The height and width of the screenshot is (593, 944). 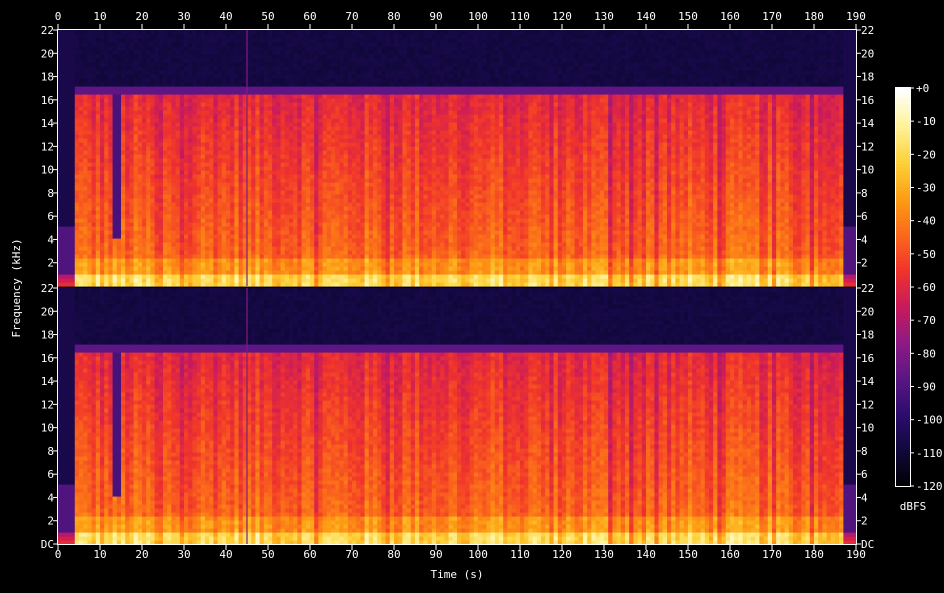 What do you see at coordinates (309, 554) in the screenshot?
I see `x-tick-label-bottom: 60` at bounding box center [309, 554].